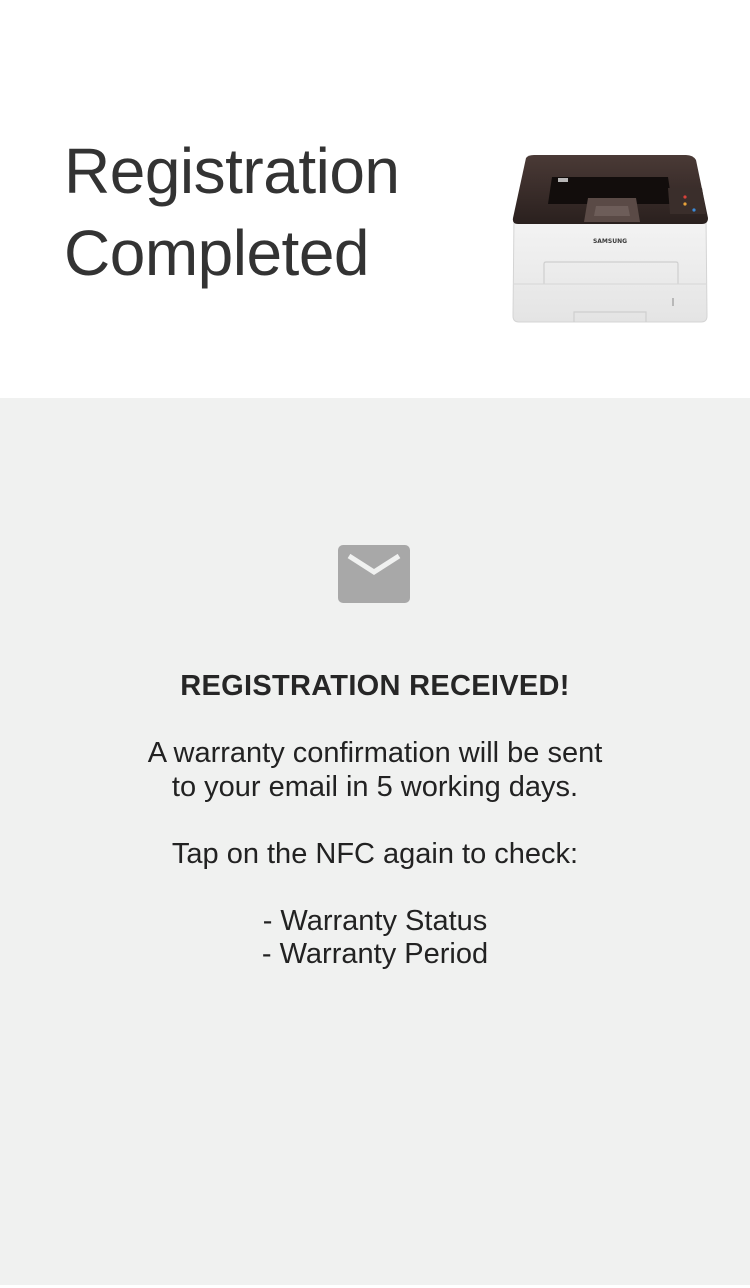 This screenshot has width=750, height=1288. Describe the element at coordinates (375, 753) in the screenshot. I see `confirmation-text-line-1: A warranty confirmation will be sent` at that location.